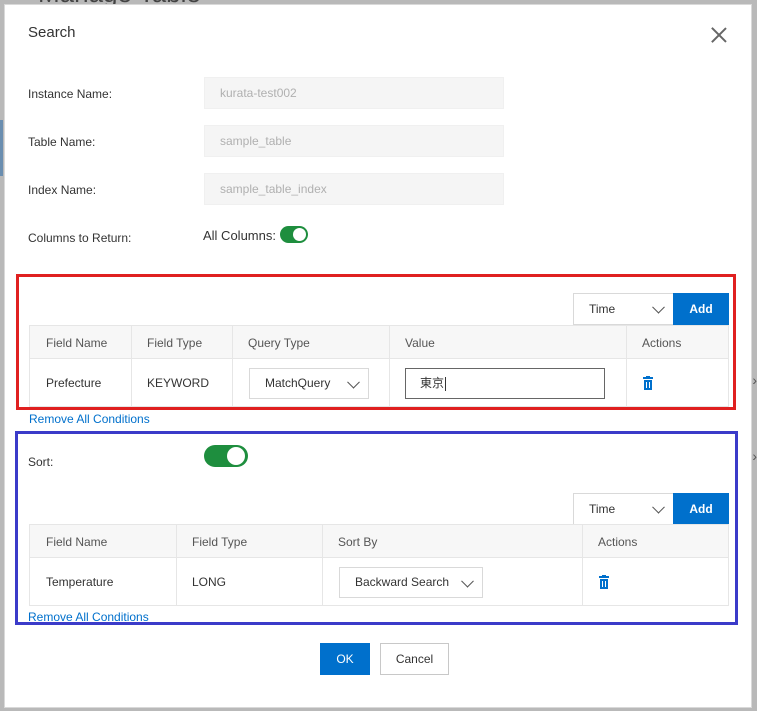 Image resolution: width=757 pixels, height=711 pixels. What do you see at coordinates (80, 238) in the screenshot?
I see `columns-to-return-label: Columns to Return:` at bounding box center [80, 238].